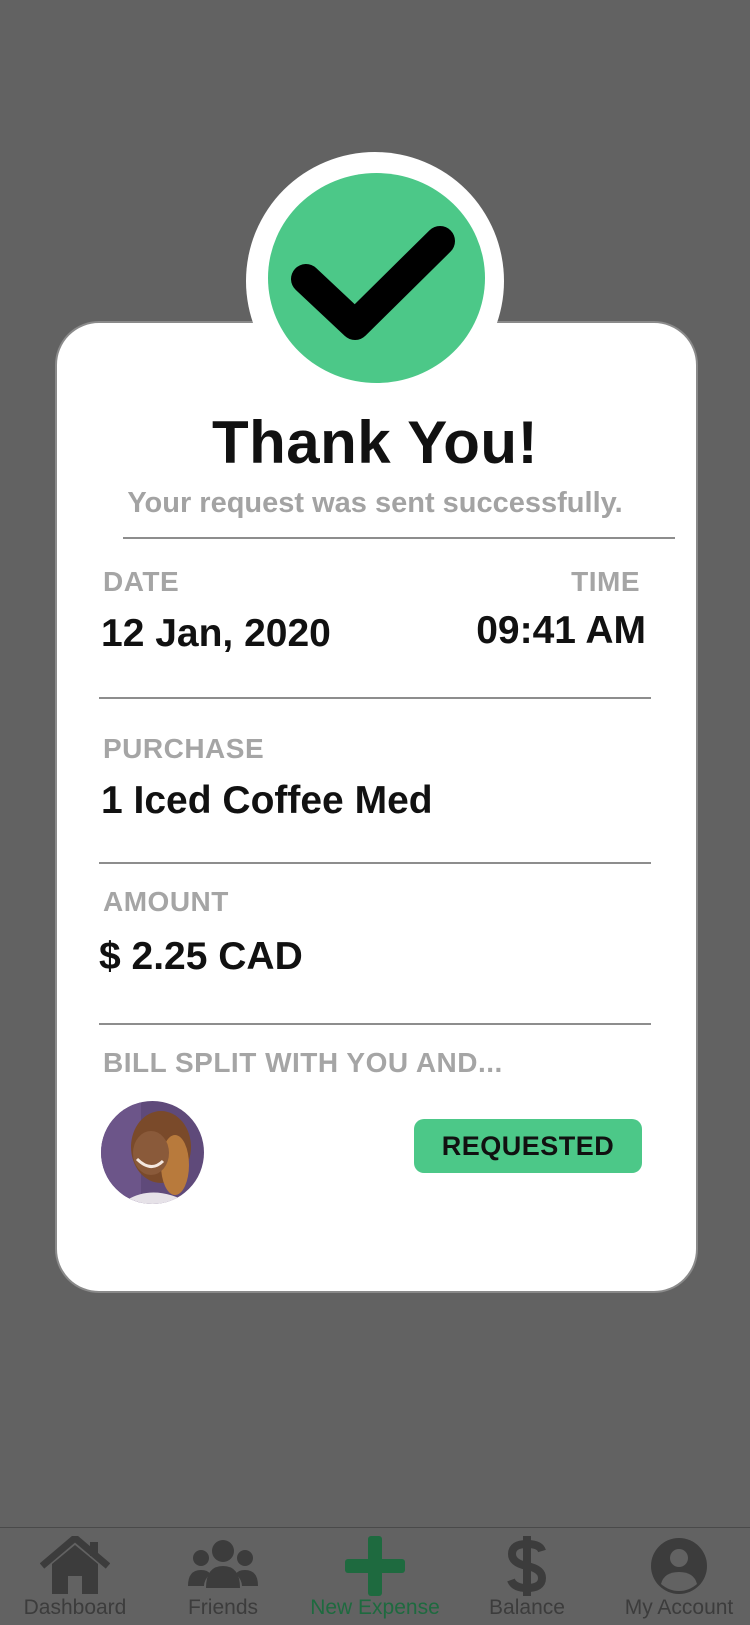 This screenshot has height=1625, width=750. I want to click on tab-balance: Balance, so click(527, 1576).